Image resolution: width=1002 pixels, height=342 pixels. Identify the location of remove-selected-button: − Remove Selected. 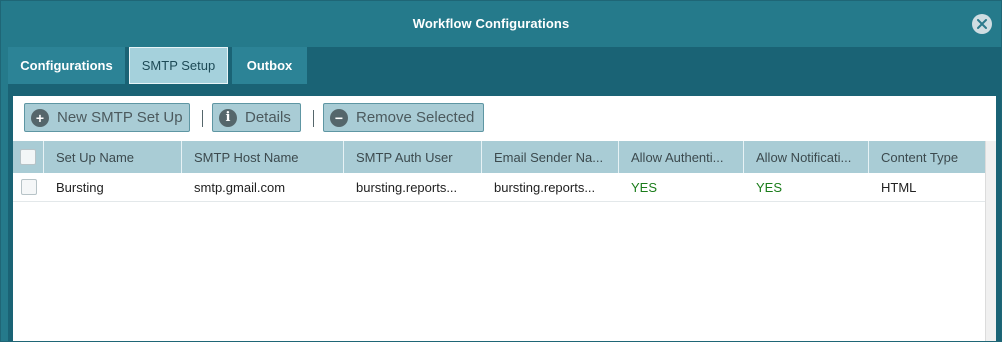
(403, 117).